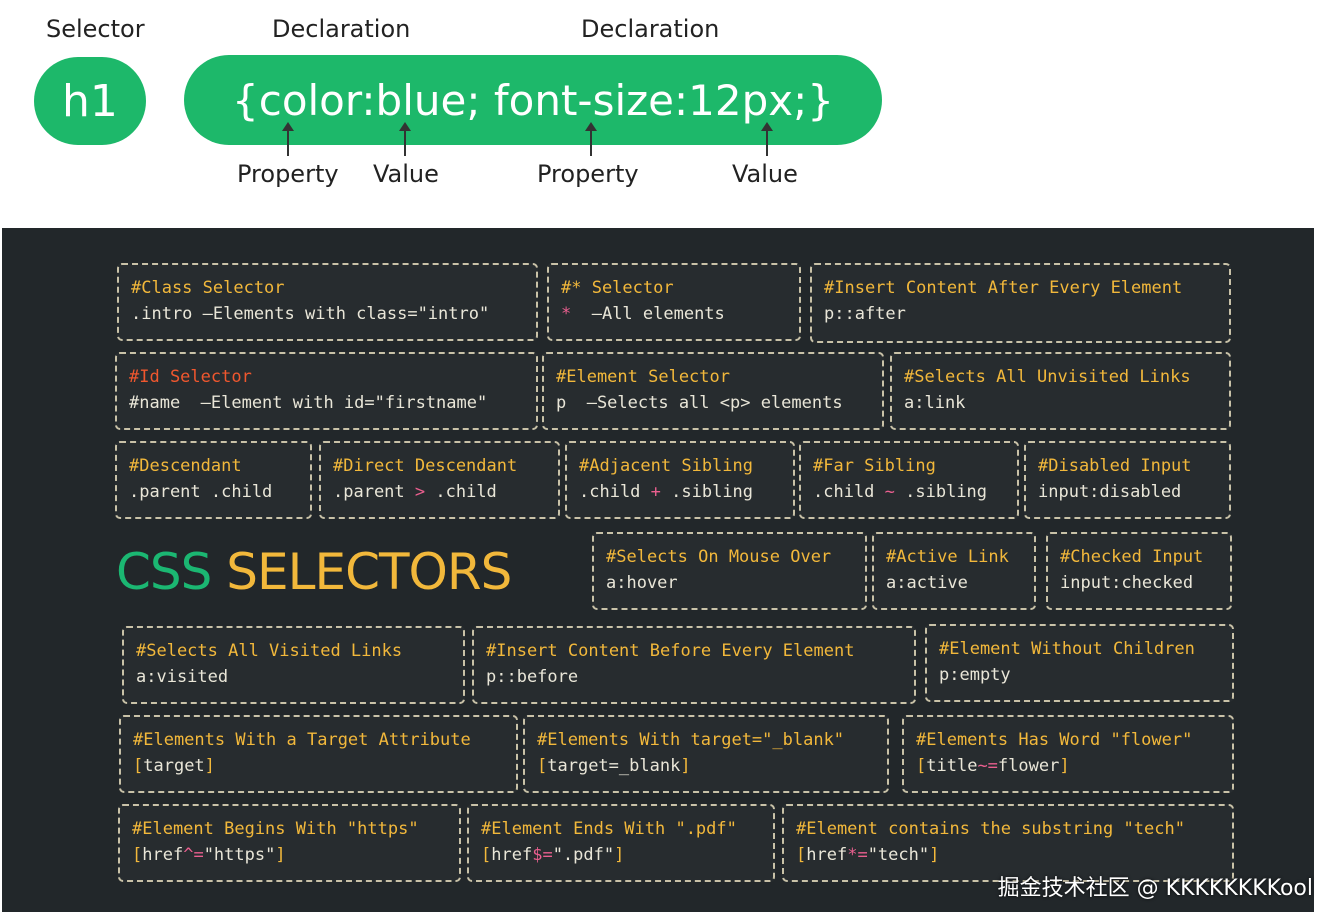 Image resolution: width=1341 pixels, height=921 pixels. I want to click on card-direct-descendant: #Direct Descendant .parent > .child, so click(439, 480).